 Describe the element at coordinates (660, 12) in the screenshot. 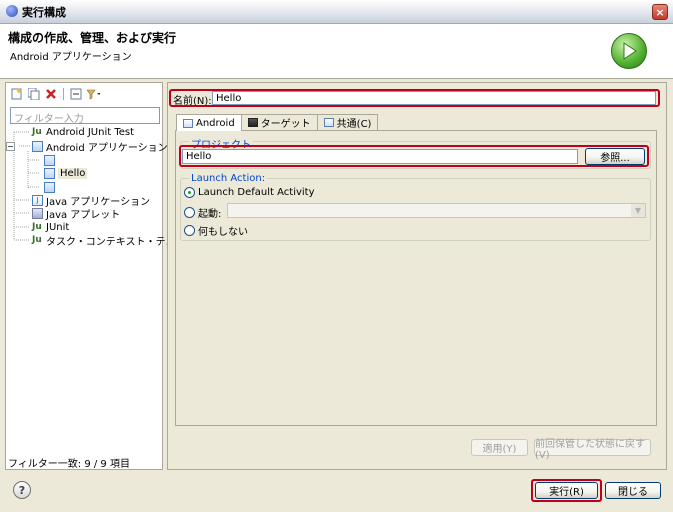

I see `close-icon: ×` at that location.